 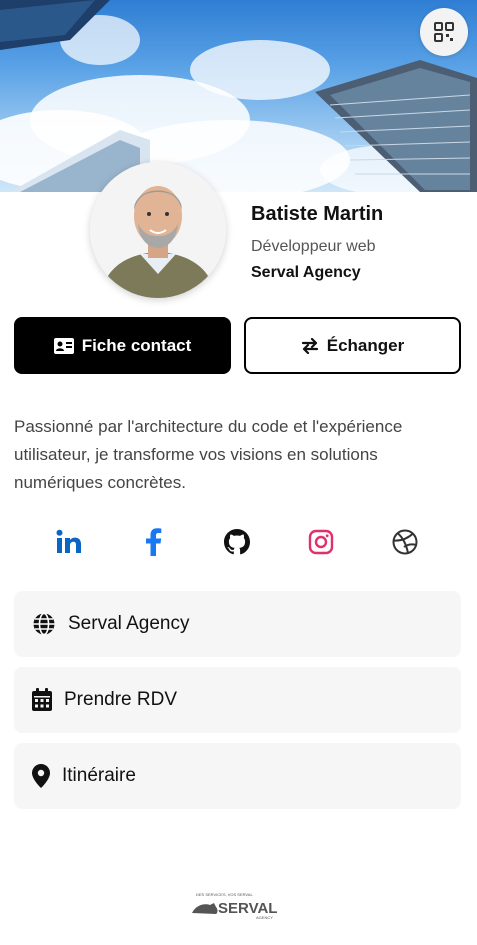 What do you see at coordinates (153, 542) in the screenshot?
I see `facebook-icon` at bounding box center [153, 542].